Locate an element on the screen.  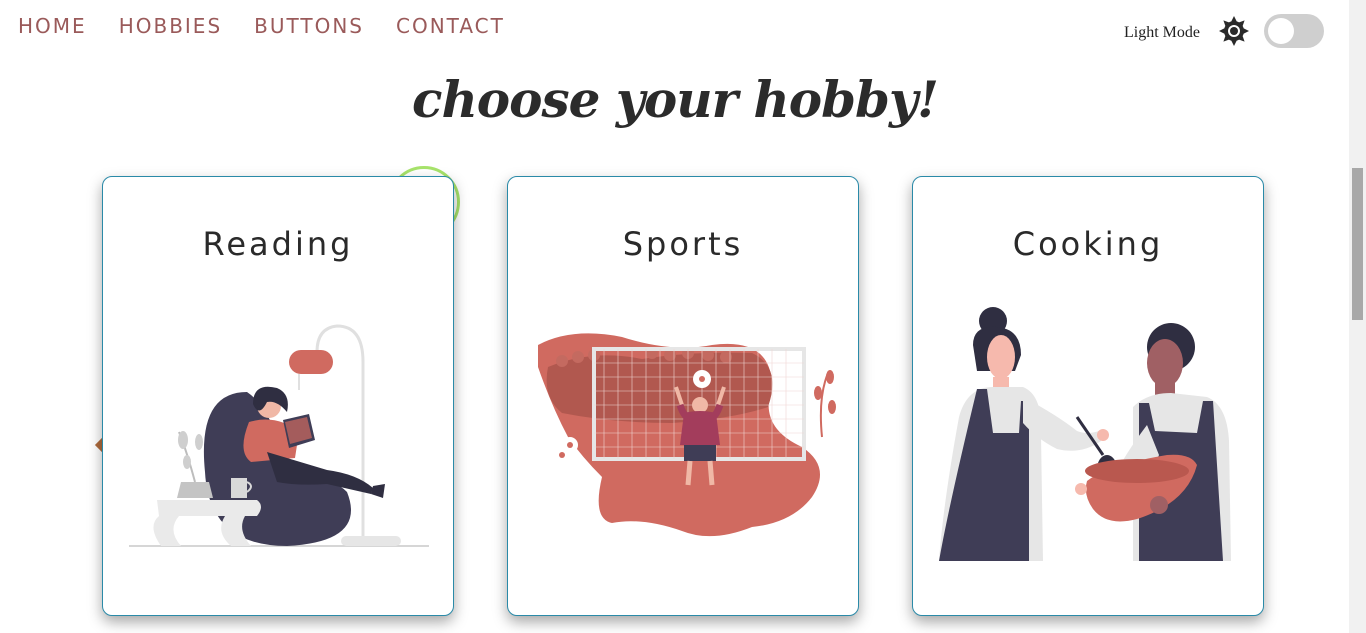
main-nav: HOME HOBBIES BUTTONS CONTACT is located at coordinates (261, 26).